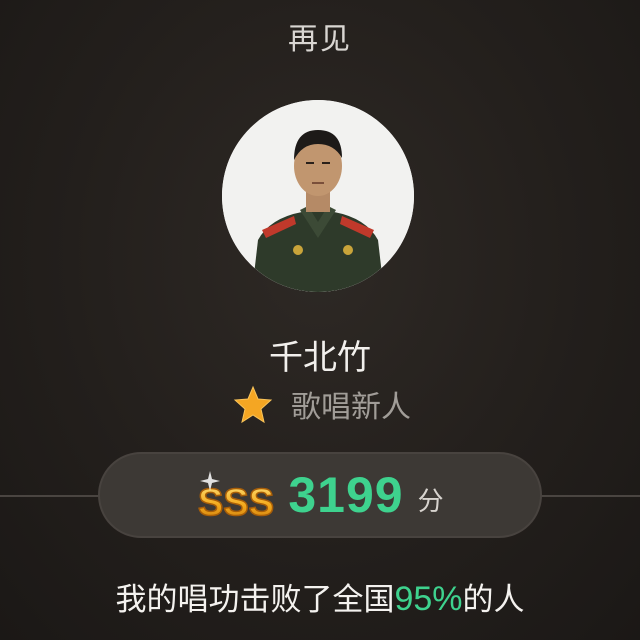 This screenshot has width=640, height=640. What do you see at coordinates (253, 404) in the screenshot?
I see `star-icon` at bounding box center [253, 404].